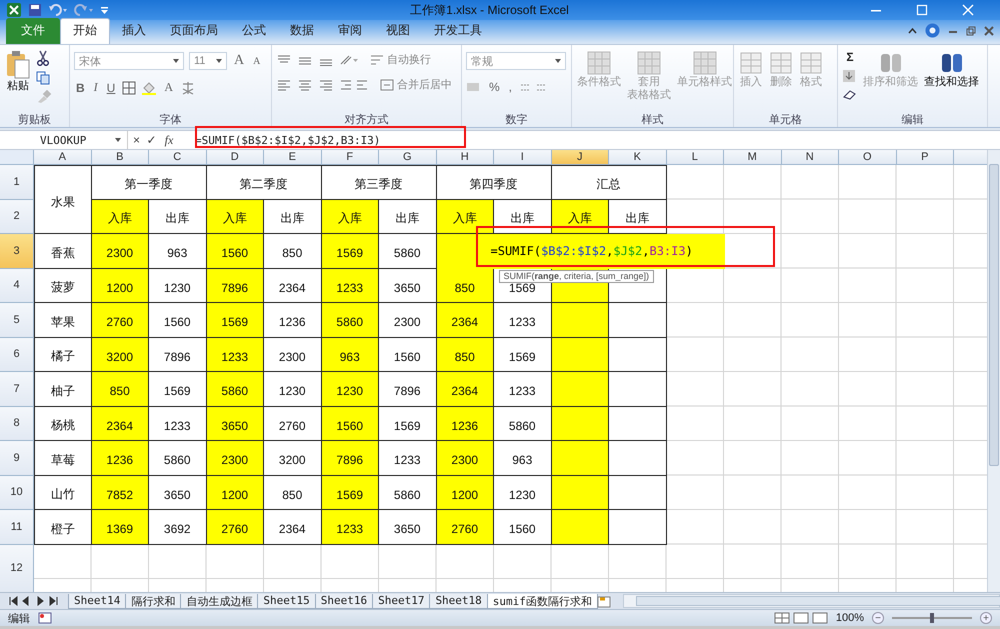 The width and height of the screenshot is (1000, 629). What do you see at coordinates (239, 61) in the screenshot?
I see `grow-font-button: A` at bounding box center [239, 61].